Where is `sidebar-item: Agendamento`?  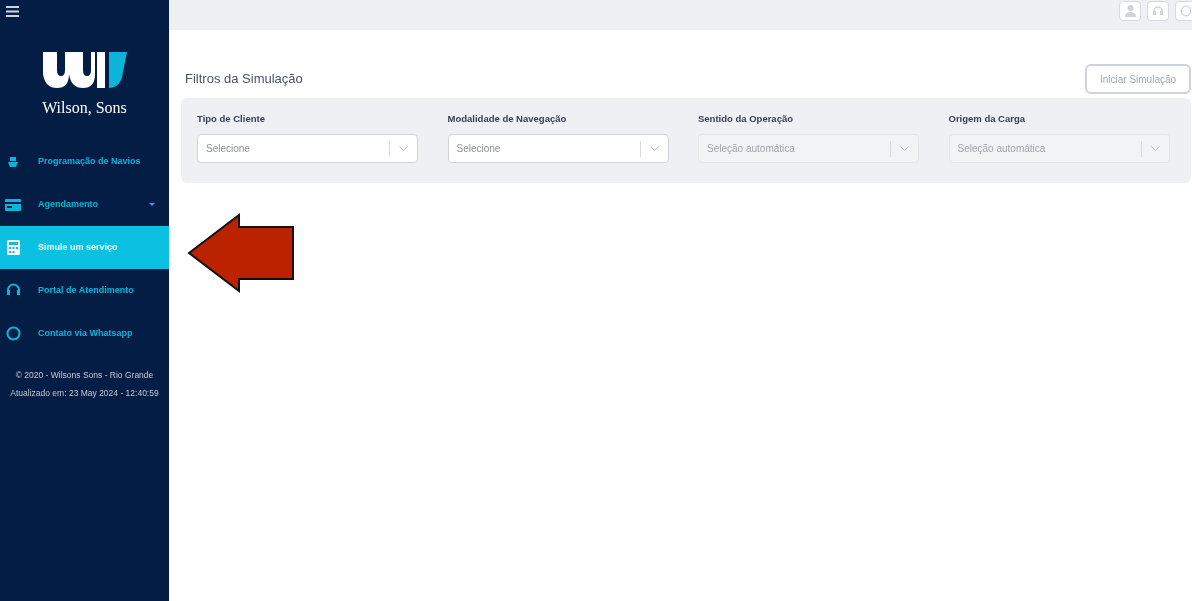 sidebar-item: Agendamento is located at coordinates (84, 204).